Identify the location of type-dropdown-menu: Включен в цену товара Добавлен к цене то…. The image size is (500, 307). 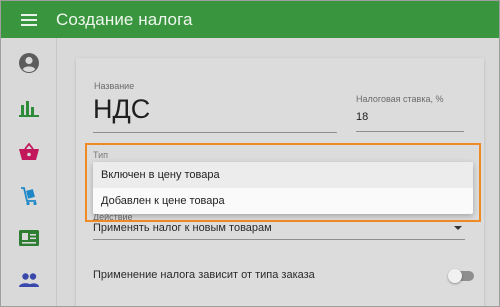
(283, 188).